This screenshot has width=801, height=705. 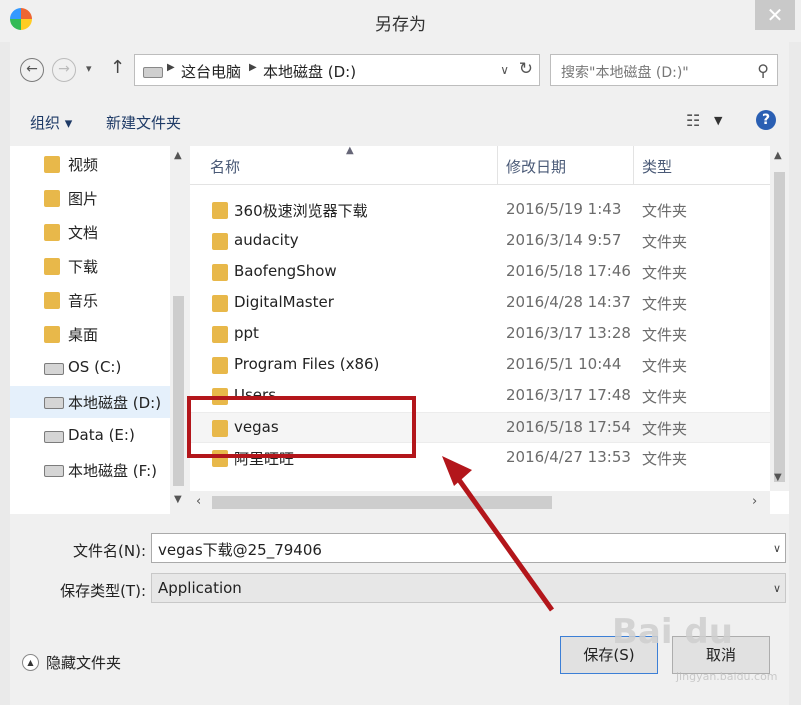 What do you see at coordinates (89, 68) in the screenshot?
I see `recent-locations-dropdown: ▾` at bounding box center [89, 68].